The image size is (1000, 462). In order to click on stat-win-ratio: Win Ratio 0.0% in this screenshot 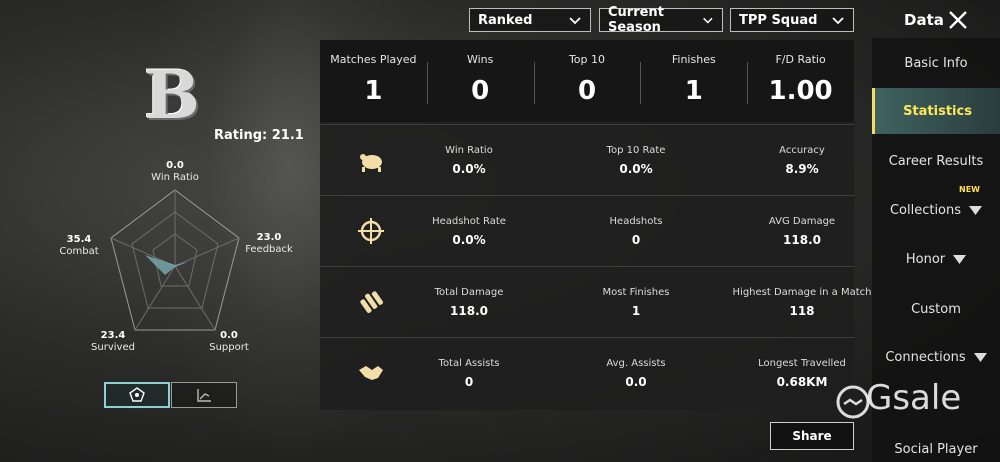, I will do `click(469, 160)`.